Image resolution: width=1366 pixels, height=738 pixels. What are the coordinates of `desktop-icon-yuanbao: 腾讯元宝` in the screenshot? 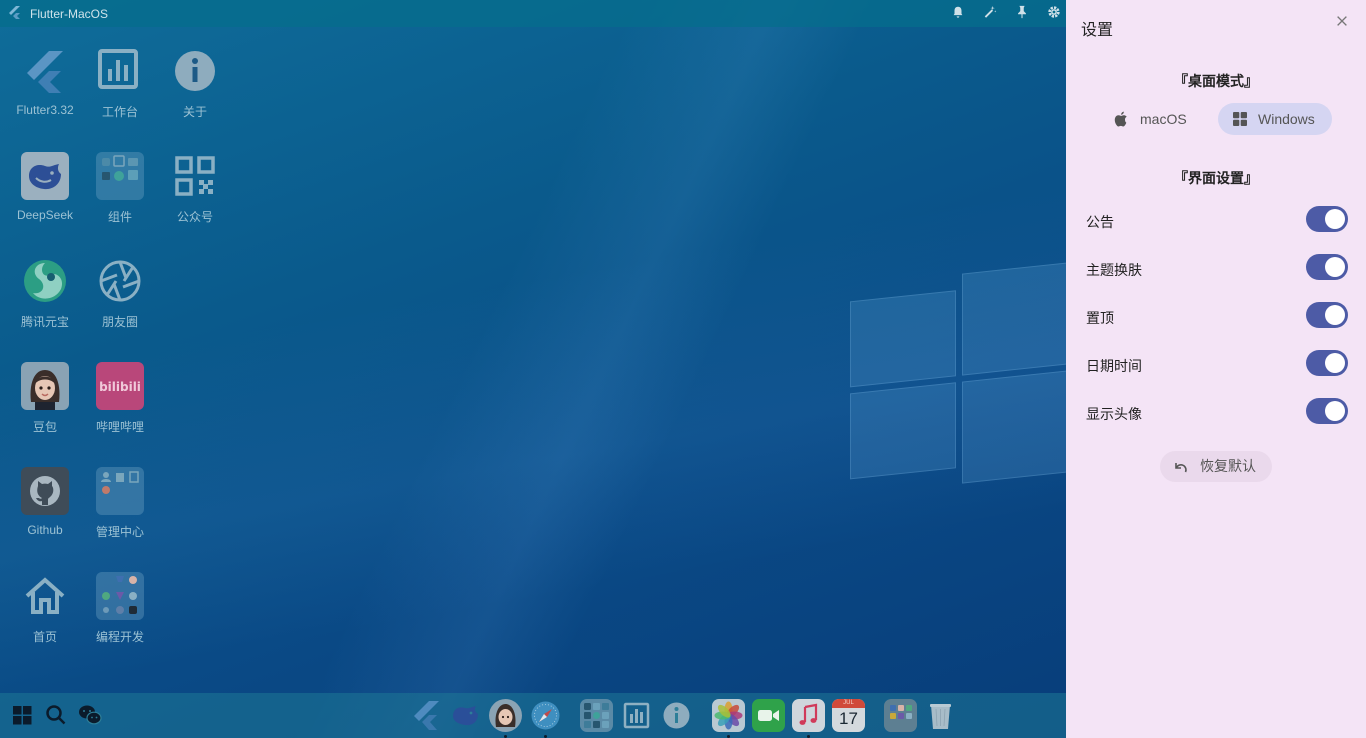 It's located at (45, 293).